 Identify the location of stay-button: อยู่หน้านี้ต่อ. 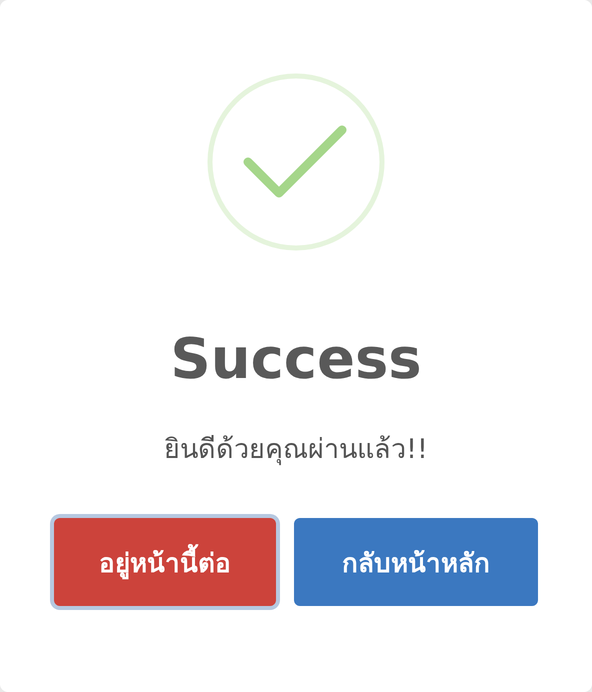
(165, 562).